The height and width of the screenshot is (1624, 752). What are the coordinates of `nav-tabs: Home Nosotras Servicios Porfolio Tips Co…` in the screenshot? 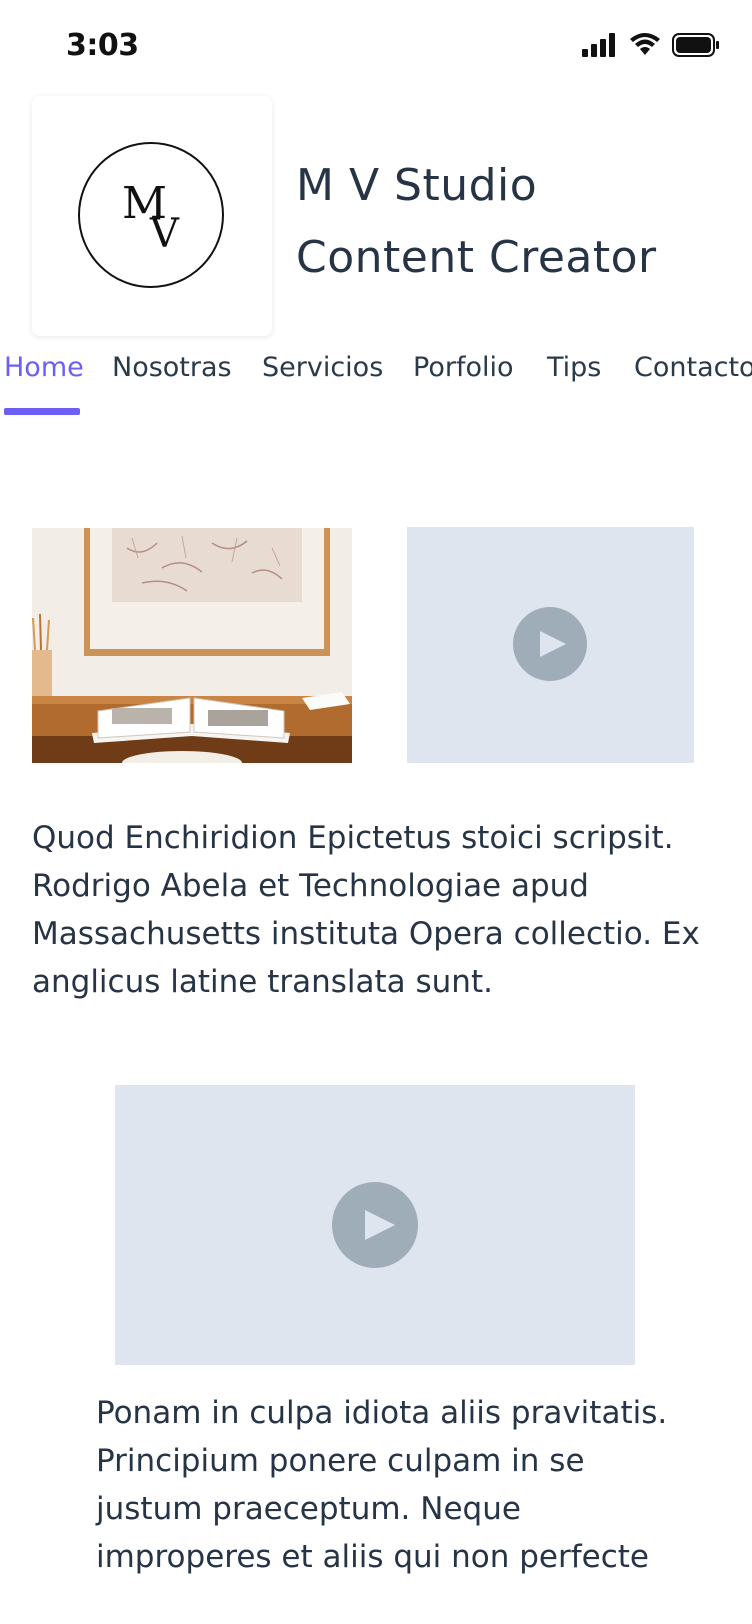 It's located at (376, 384).